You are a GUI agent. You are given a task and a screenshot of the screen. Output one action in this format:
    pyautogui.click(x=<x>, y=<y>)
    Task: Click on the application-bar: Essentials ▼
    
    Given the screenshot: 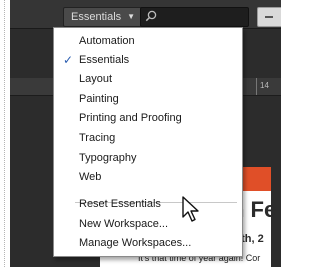 What is the action you would take?
    pyautogui.click(x=145, y=14)
    